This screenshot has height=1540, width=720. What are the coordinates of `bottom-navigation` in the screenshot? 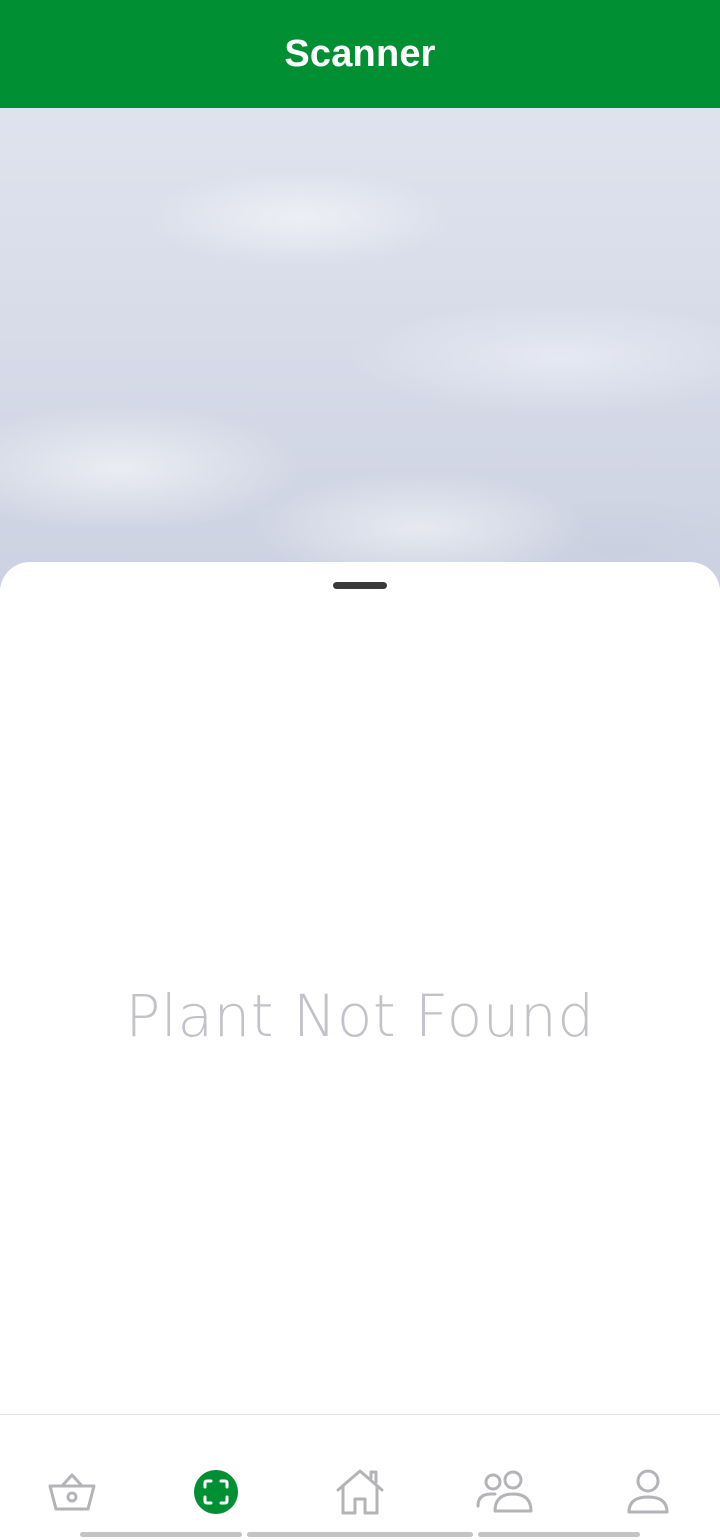 It's located at (360, 1477).